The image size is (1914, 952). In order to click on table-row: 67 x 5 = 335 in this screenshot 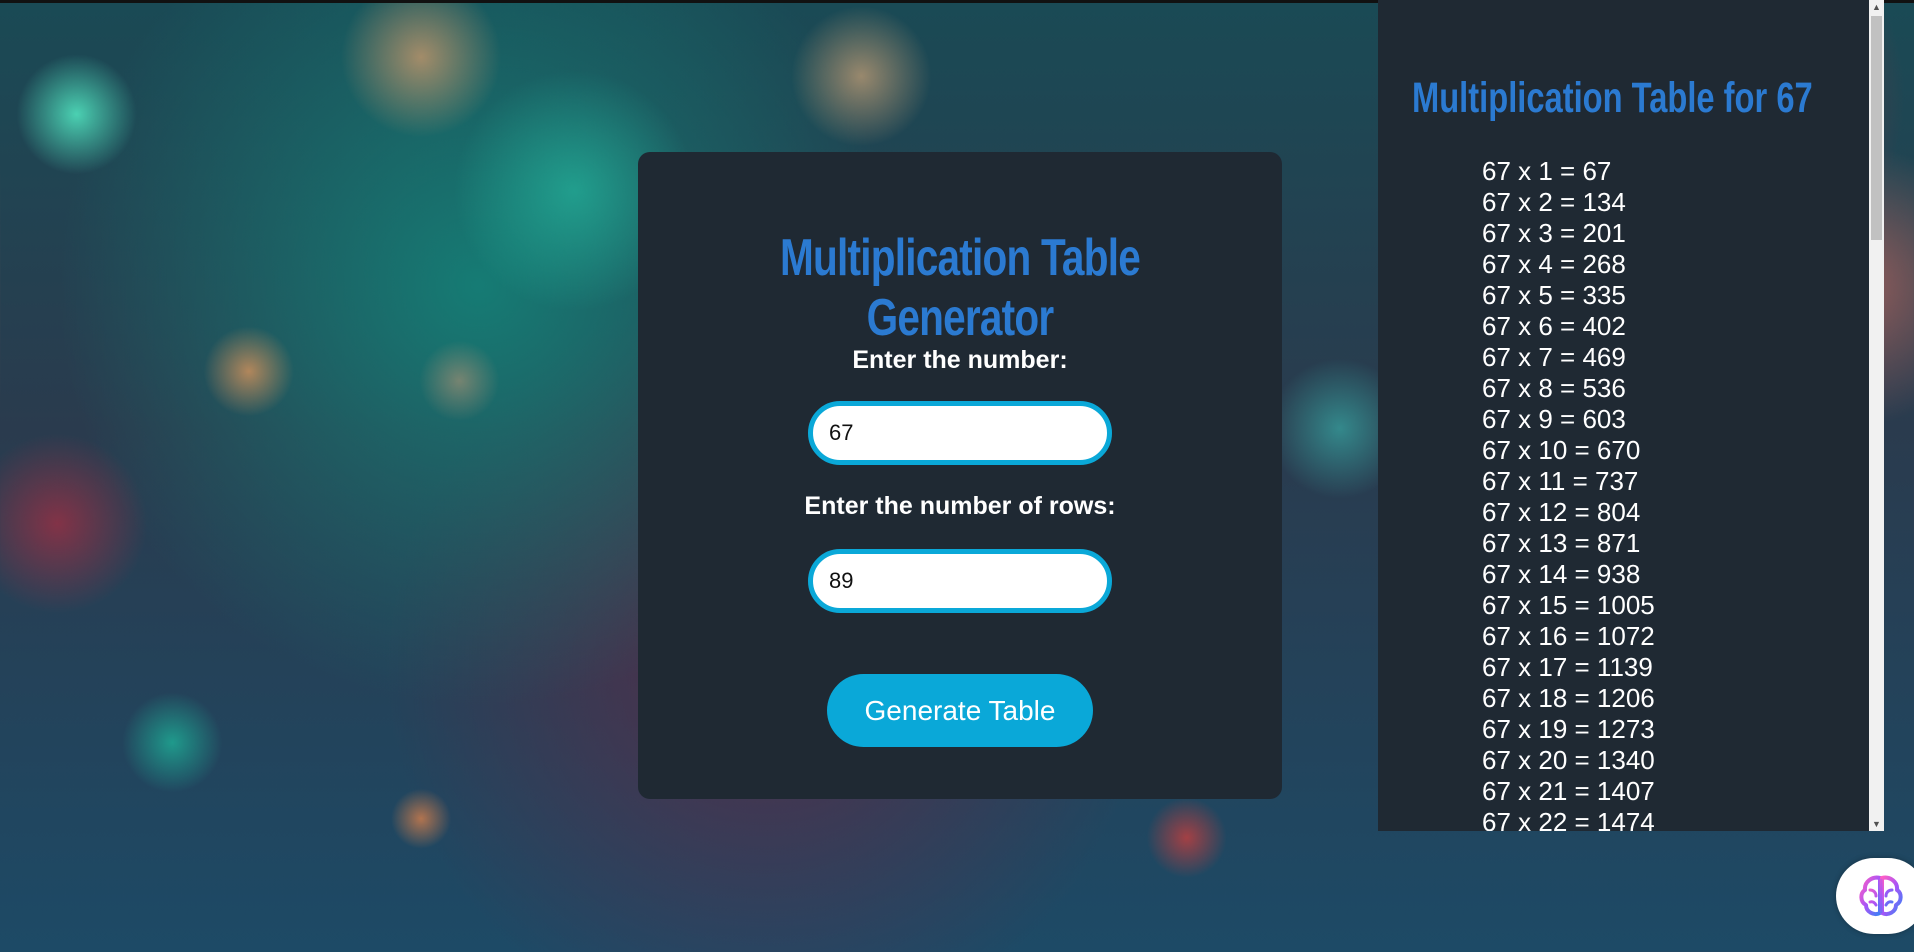, I will do `click(1554, 295)`.